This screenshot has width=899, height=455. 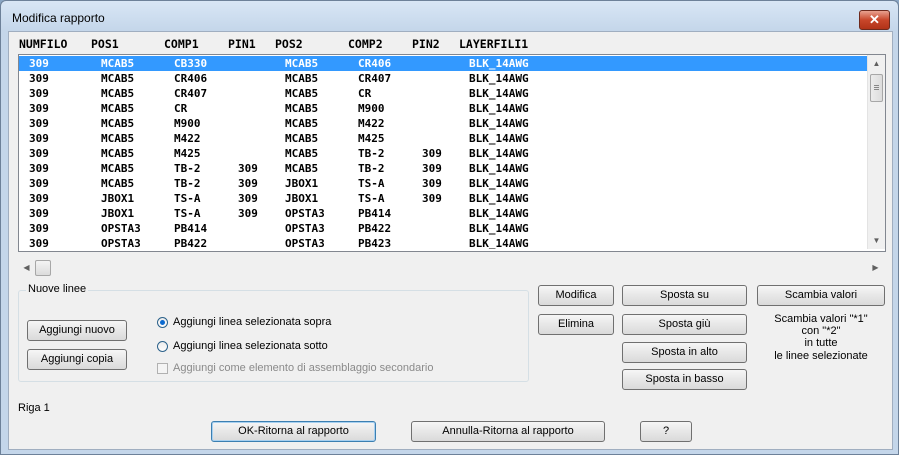 I want to click on column-header-cell: PIN1, so click(x=242, y=44).